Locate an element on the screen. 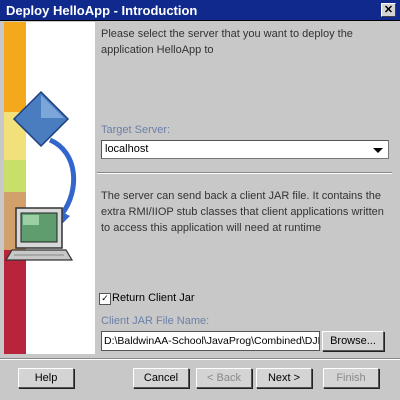  deploy-illustration is located at coordinates (40, 175).